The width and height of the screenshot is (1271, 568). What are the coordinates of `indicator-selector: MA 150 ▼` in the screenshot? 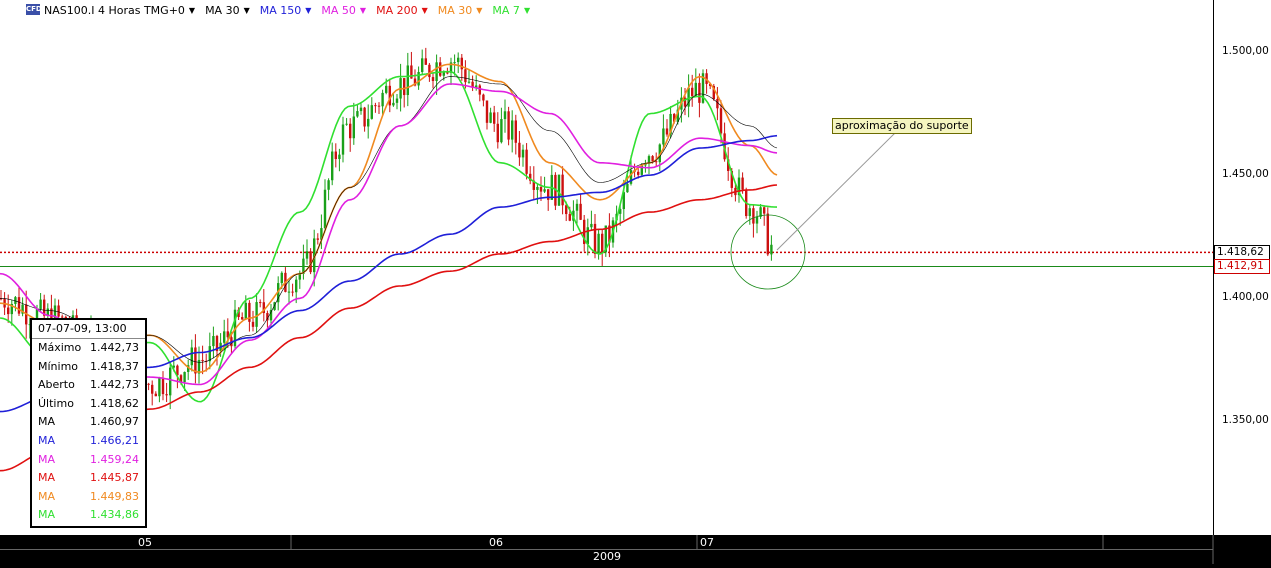 It's located at (286, 10).